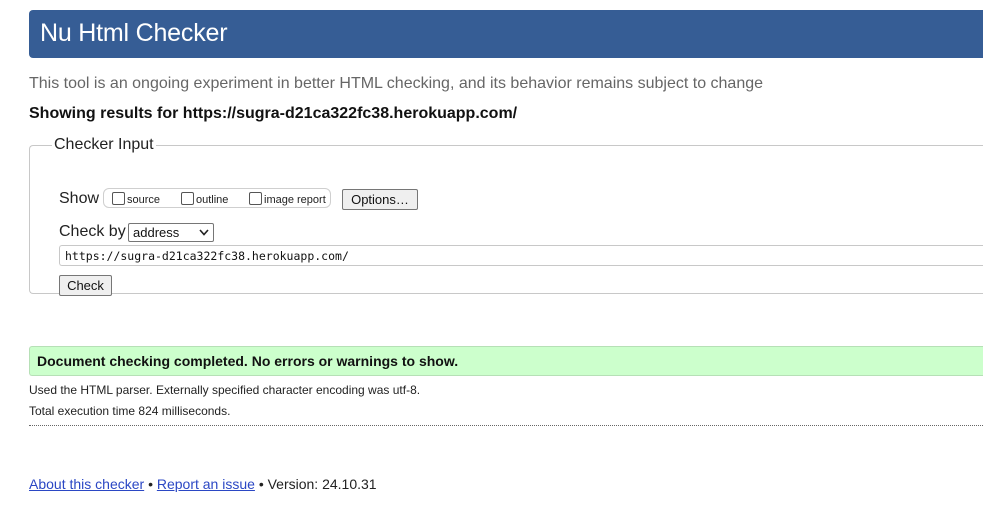 Image resolution: width=983 pixels, height=514 pixels. Describe the element at coordinates (206, 484) in the screenshot. I see `report-issue-link: Report an issue` at that location.